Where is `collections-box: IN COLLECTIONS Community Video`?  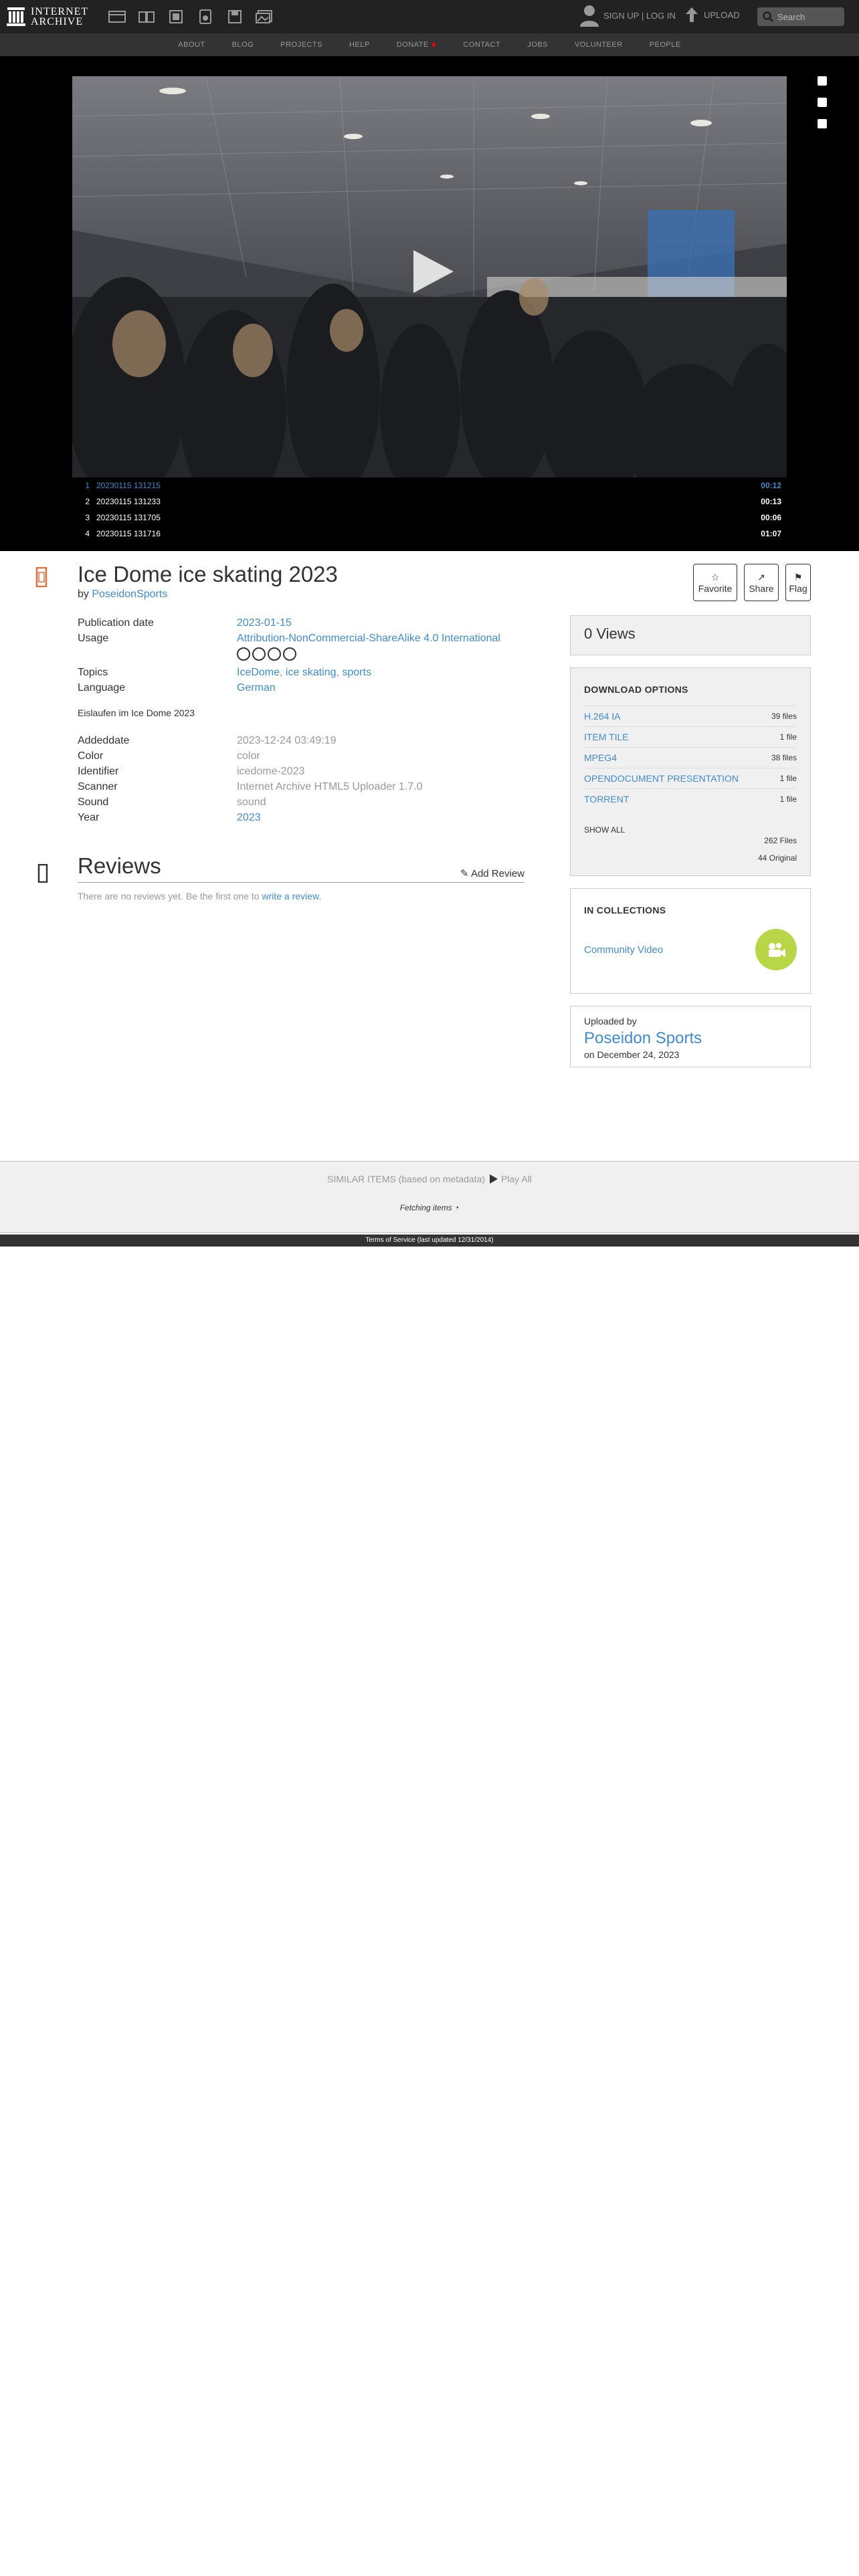 collections-box: IN COLLECTIONS Community Video is located at coordinates (691, 941).